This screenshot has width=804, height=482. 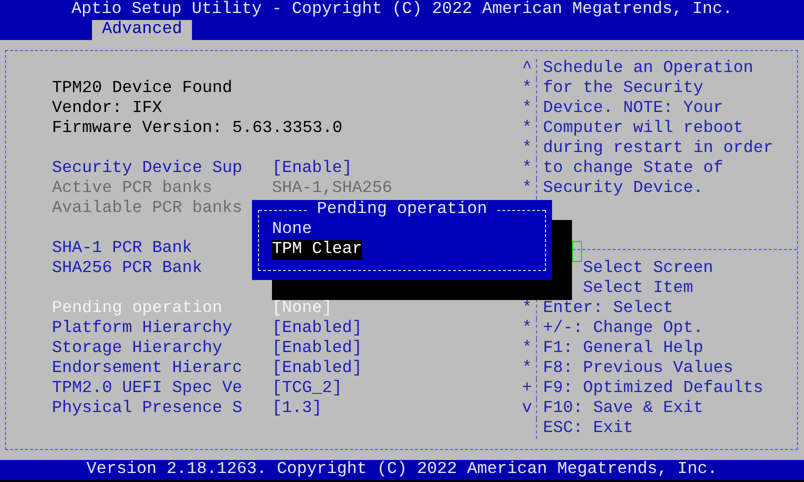 I want to click on scroll-marker: ^, so click(x=527, y=69).